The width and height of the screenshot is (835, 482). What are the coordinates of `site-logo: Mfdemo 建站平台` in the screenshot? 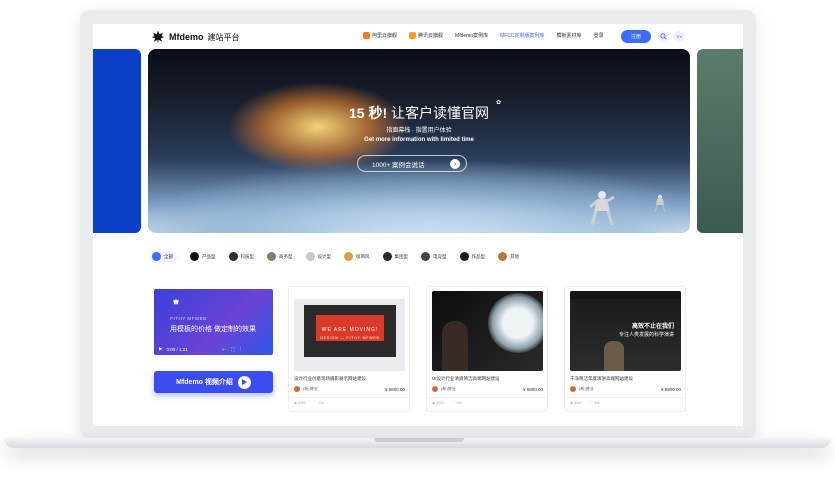 It's located at (195, 37).